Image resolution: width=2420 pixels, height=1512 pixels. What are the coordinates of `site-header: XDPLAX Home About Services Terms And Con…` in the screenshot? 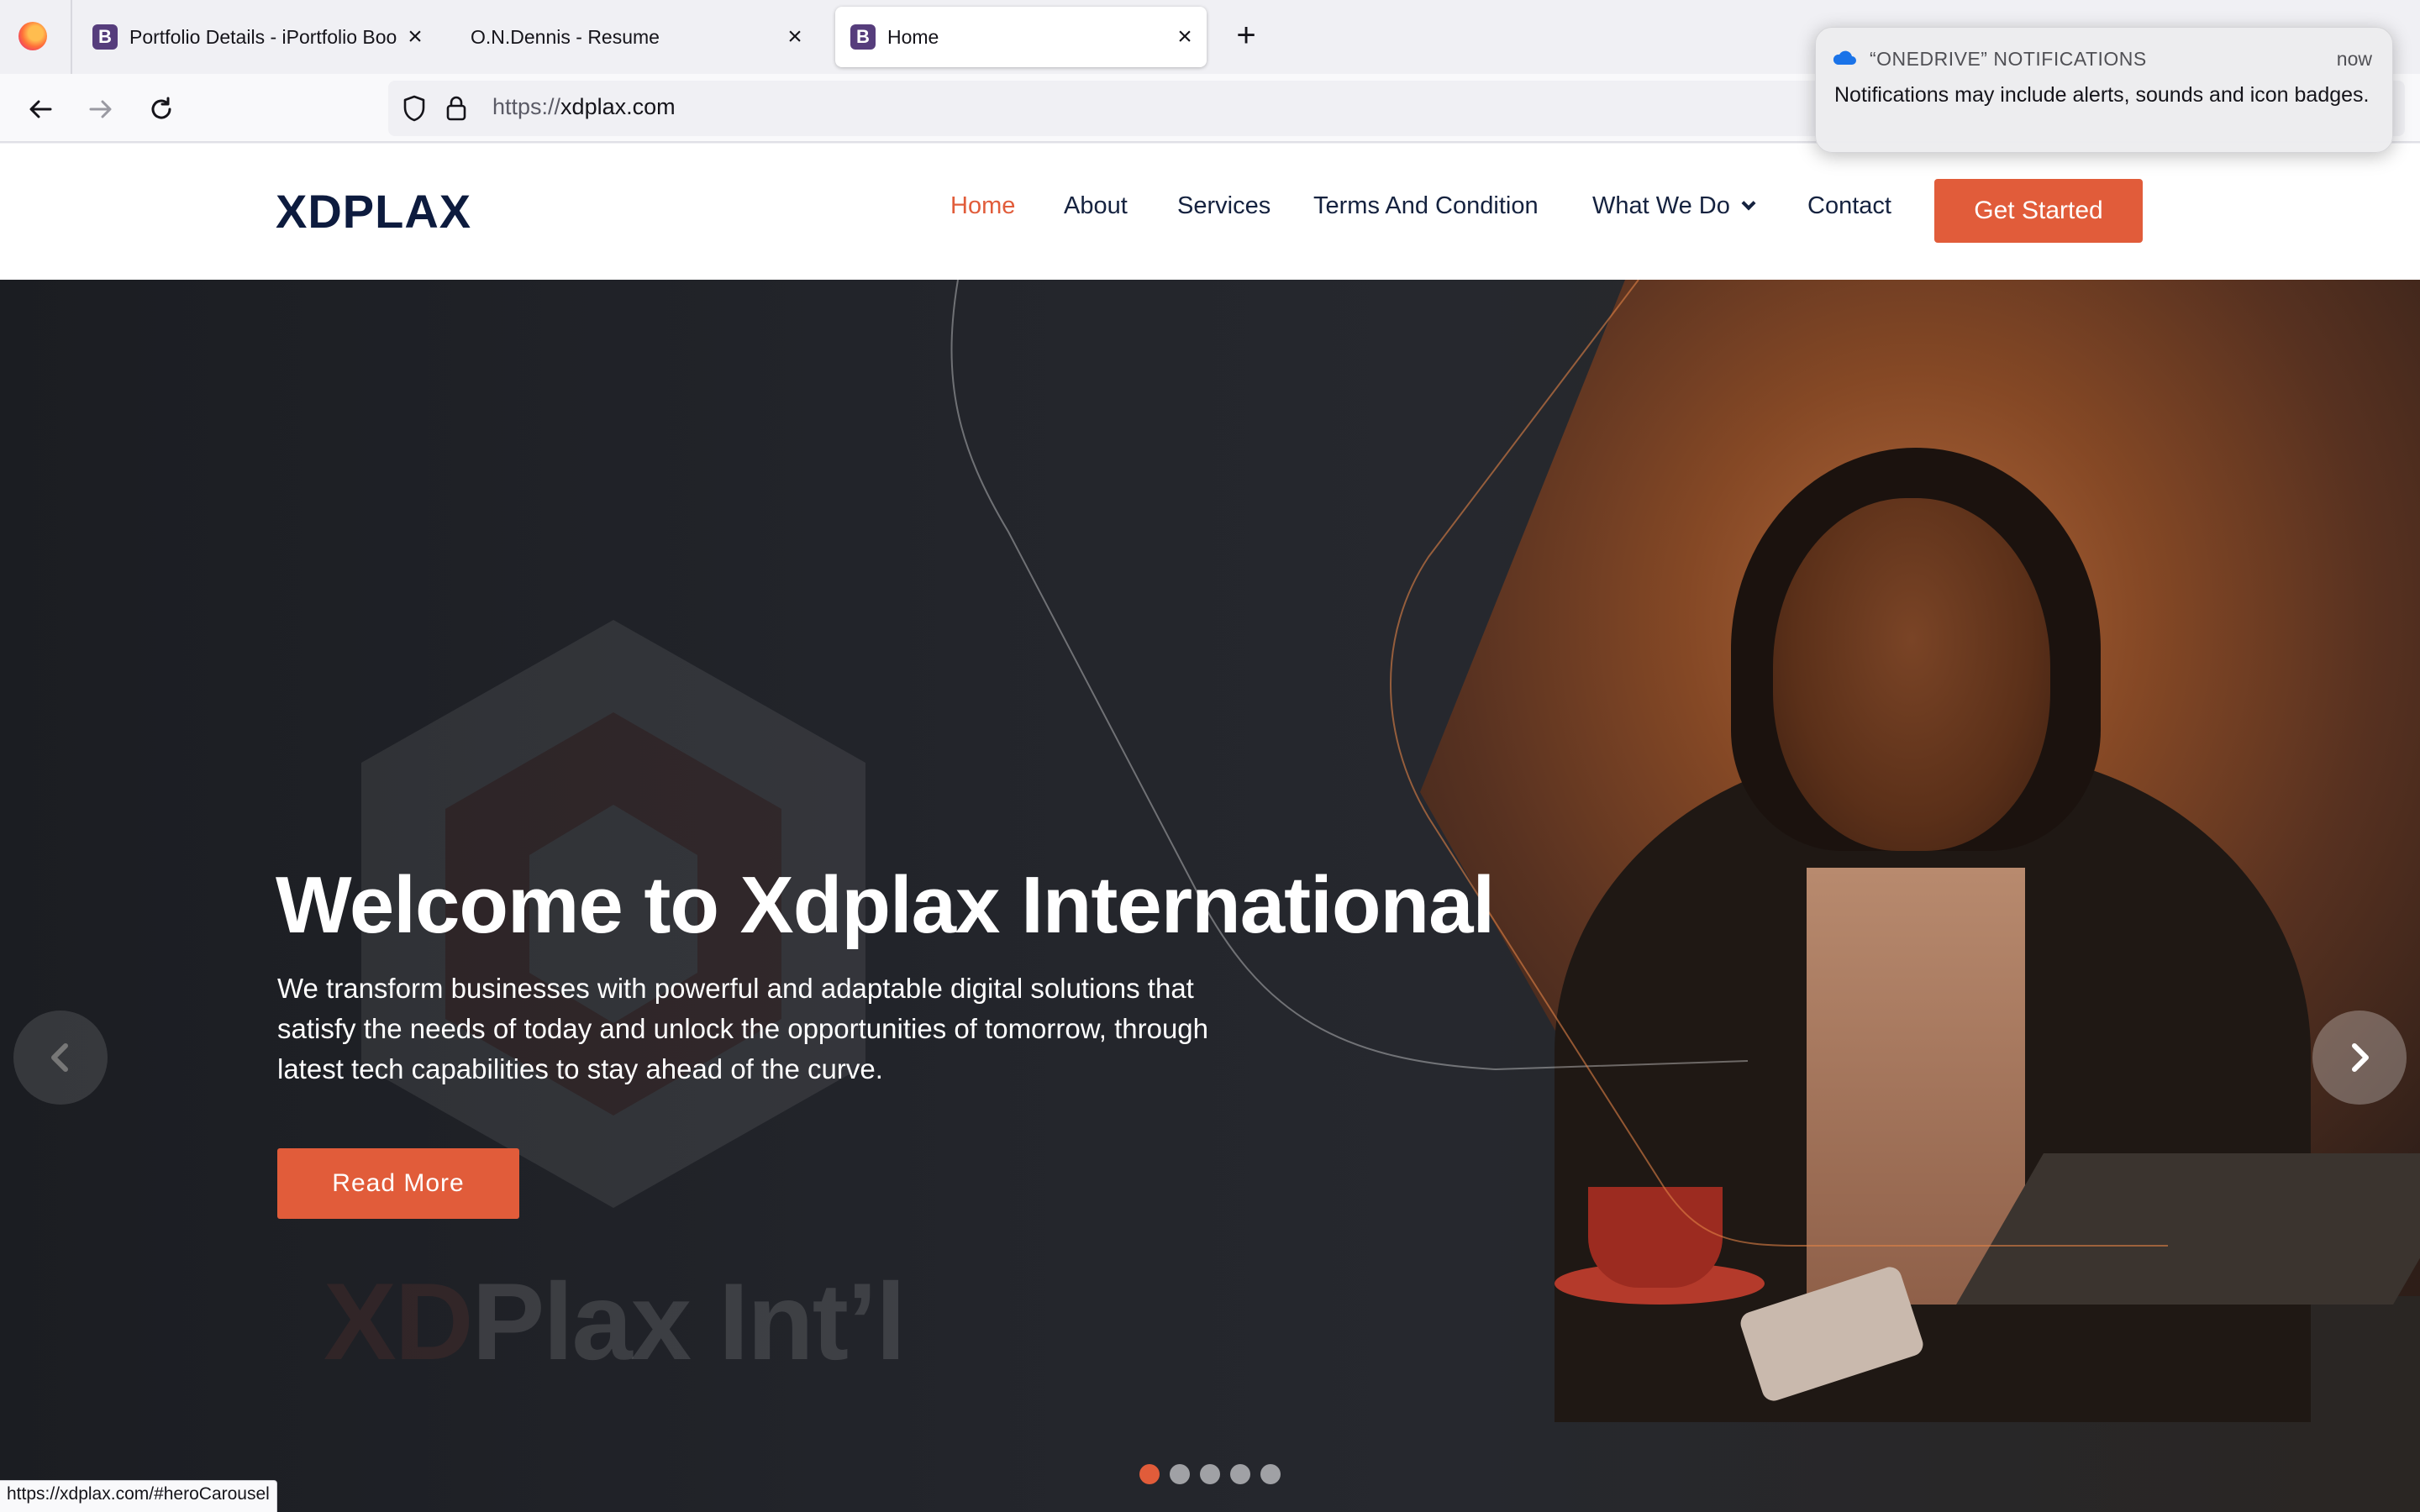 It's located at (1210, 212).